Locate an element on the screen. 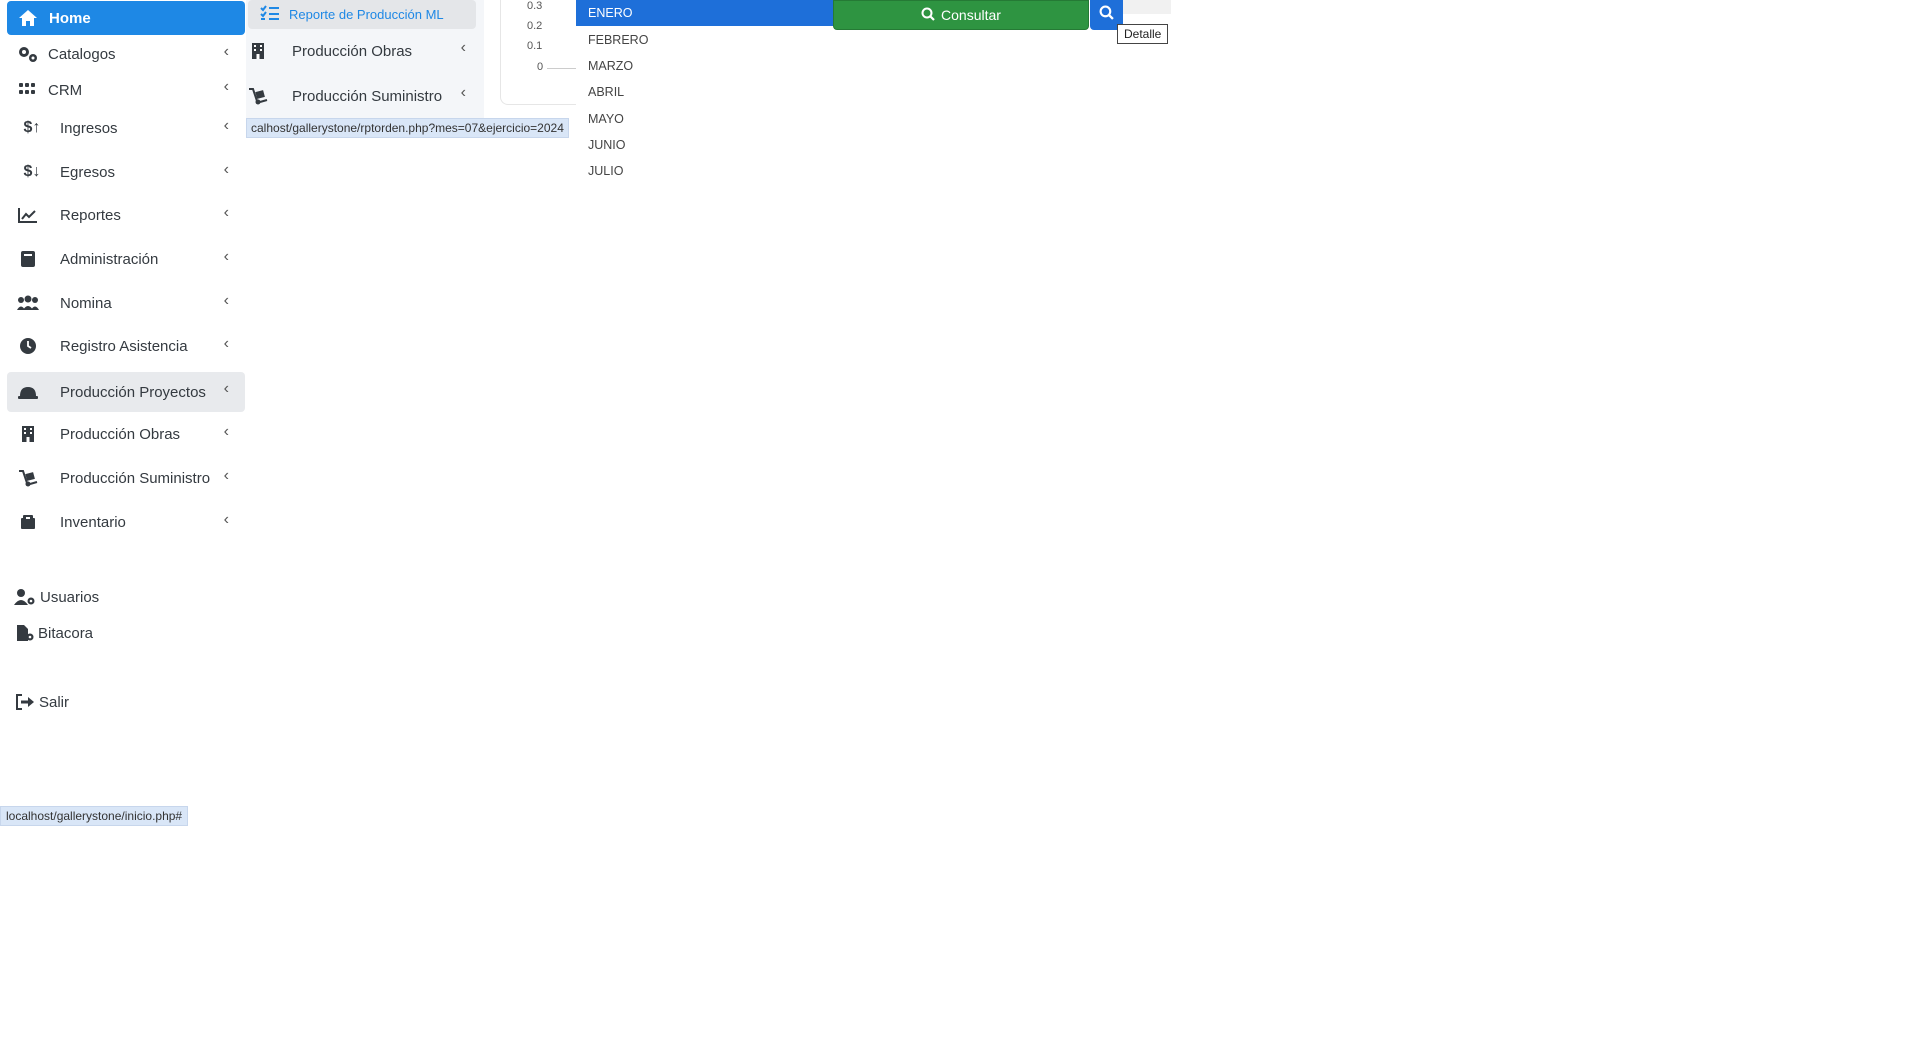  sidebar-item-nomina: Nomina ‹ is located at coordinates (126, 303).